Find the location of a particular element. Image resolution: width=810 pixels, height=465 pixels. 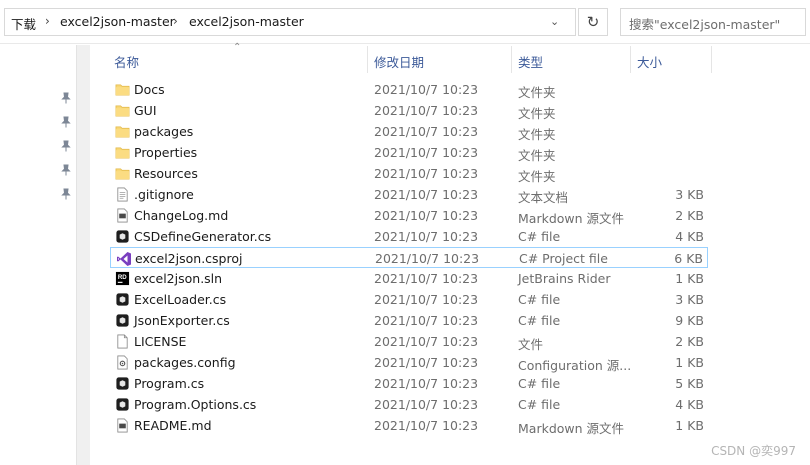

file-name: .gitignore is located at coordinates (164, 194).